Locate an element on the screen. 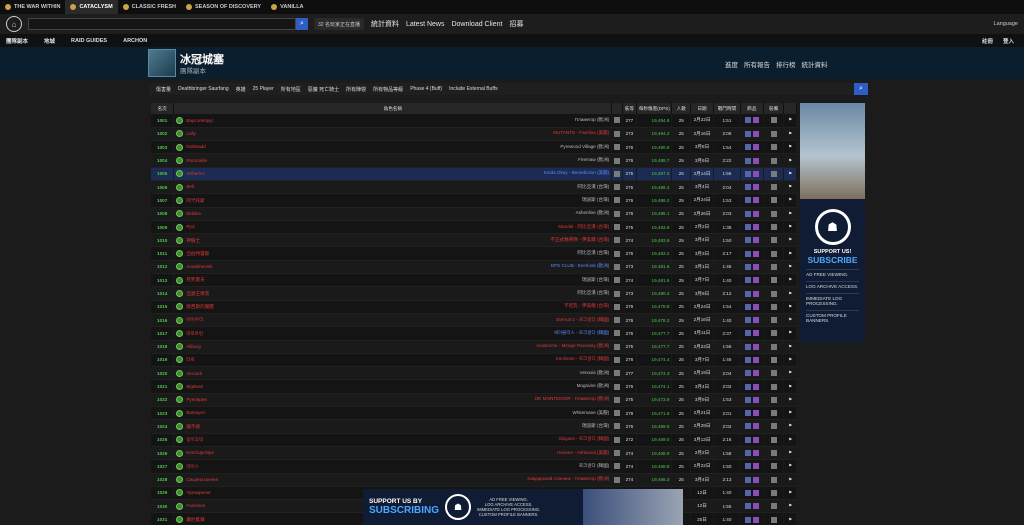 This screenshot has width=1024, height=525. player-name: Lolly is located at coordinates (190, 133).